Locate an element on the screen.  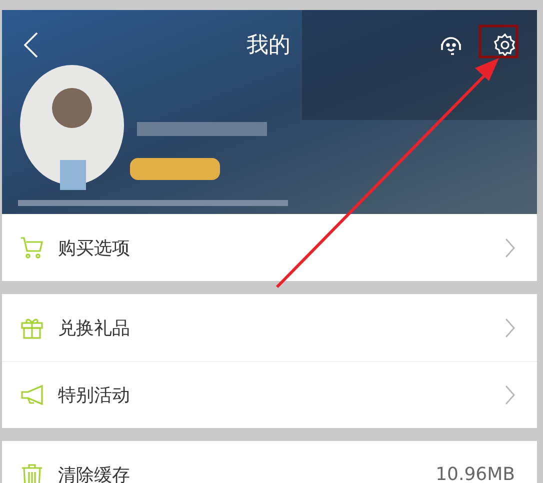
cart-icon is located at coordinates (32, 248).